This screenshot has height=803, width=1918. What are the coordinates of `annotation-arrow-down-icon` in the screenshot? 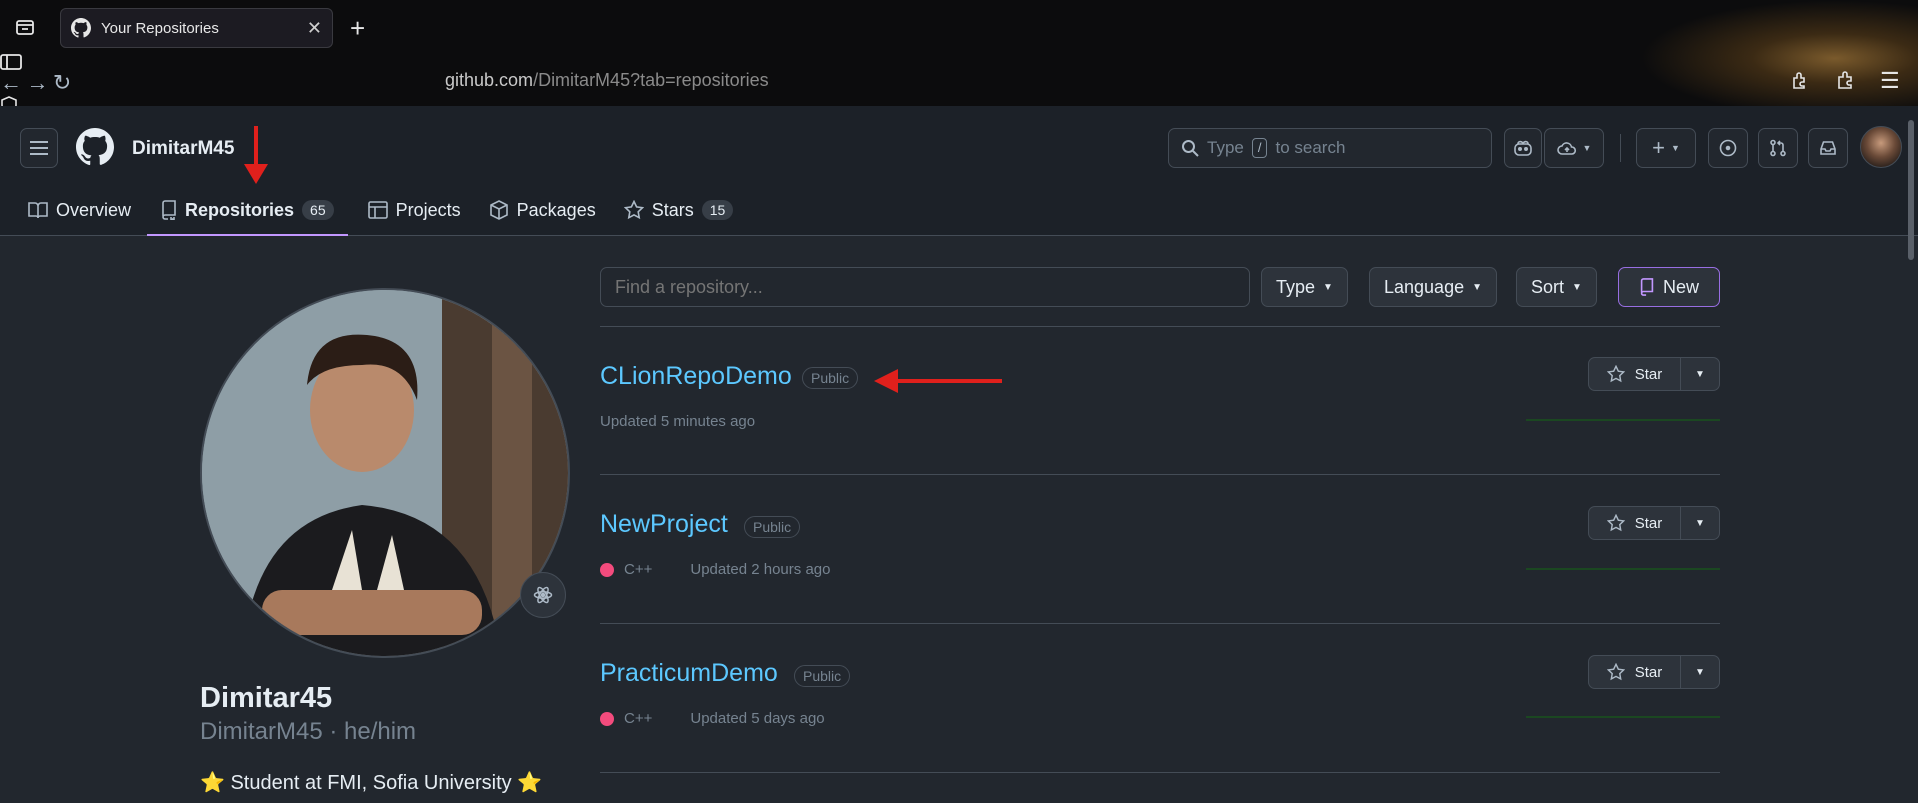 It's located at (256, 155).